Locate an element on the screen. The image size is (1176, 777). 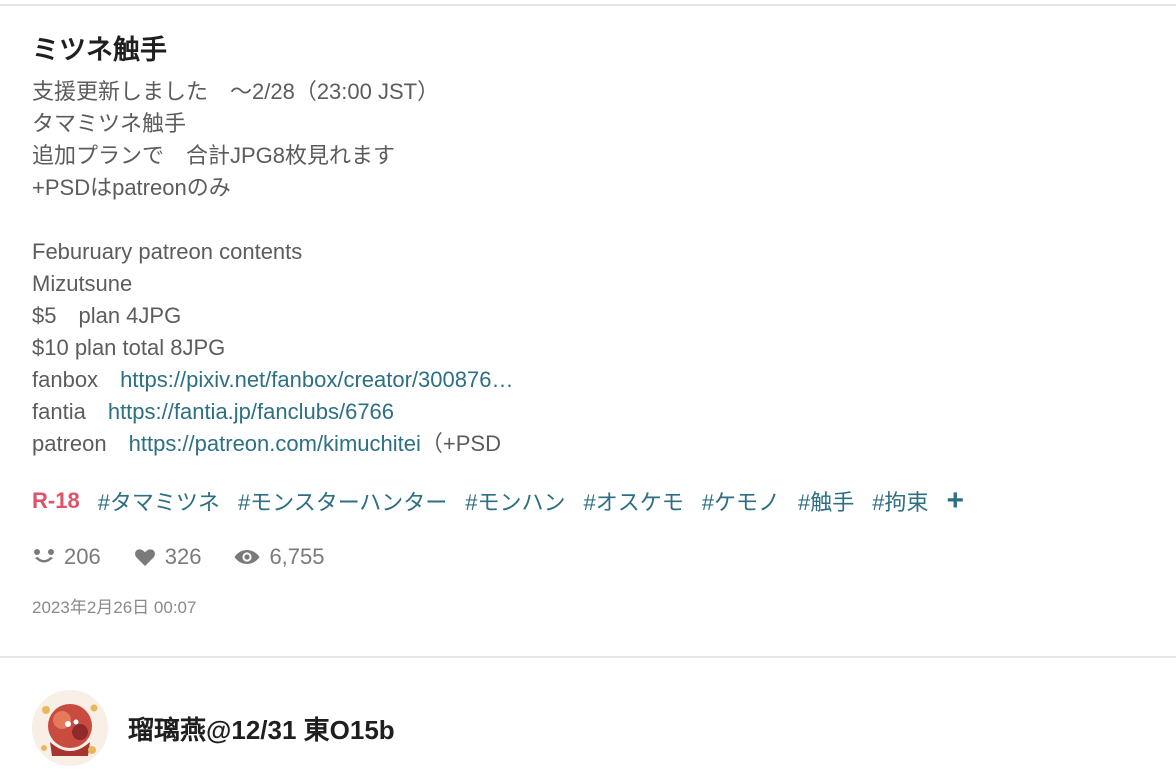
caption-line-fantia: fantia https://fantia.jp/fanclubs/6766 is located at coordinates (587, 412).